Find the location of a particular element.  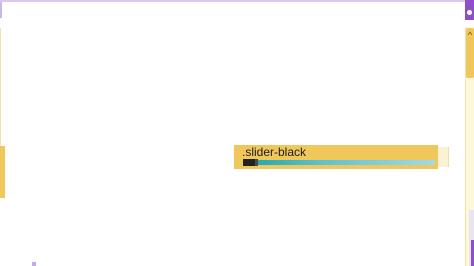

chevron-up-icon: ^ is located at coordinates (470, 35).